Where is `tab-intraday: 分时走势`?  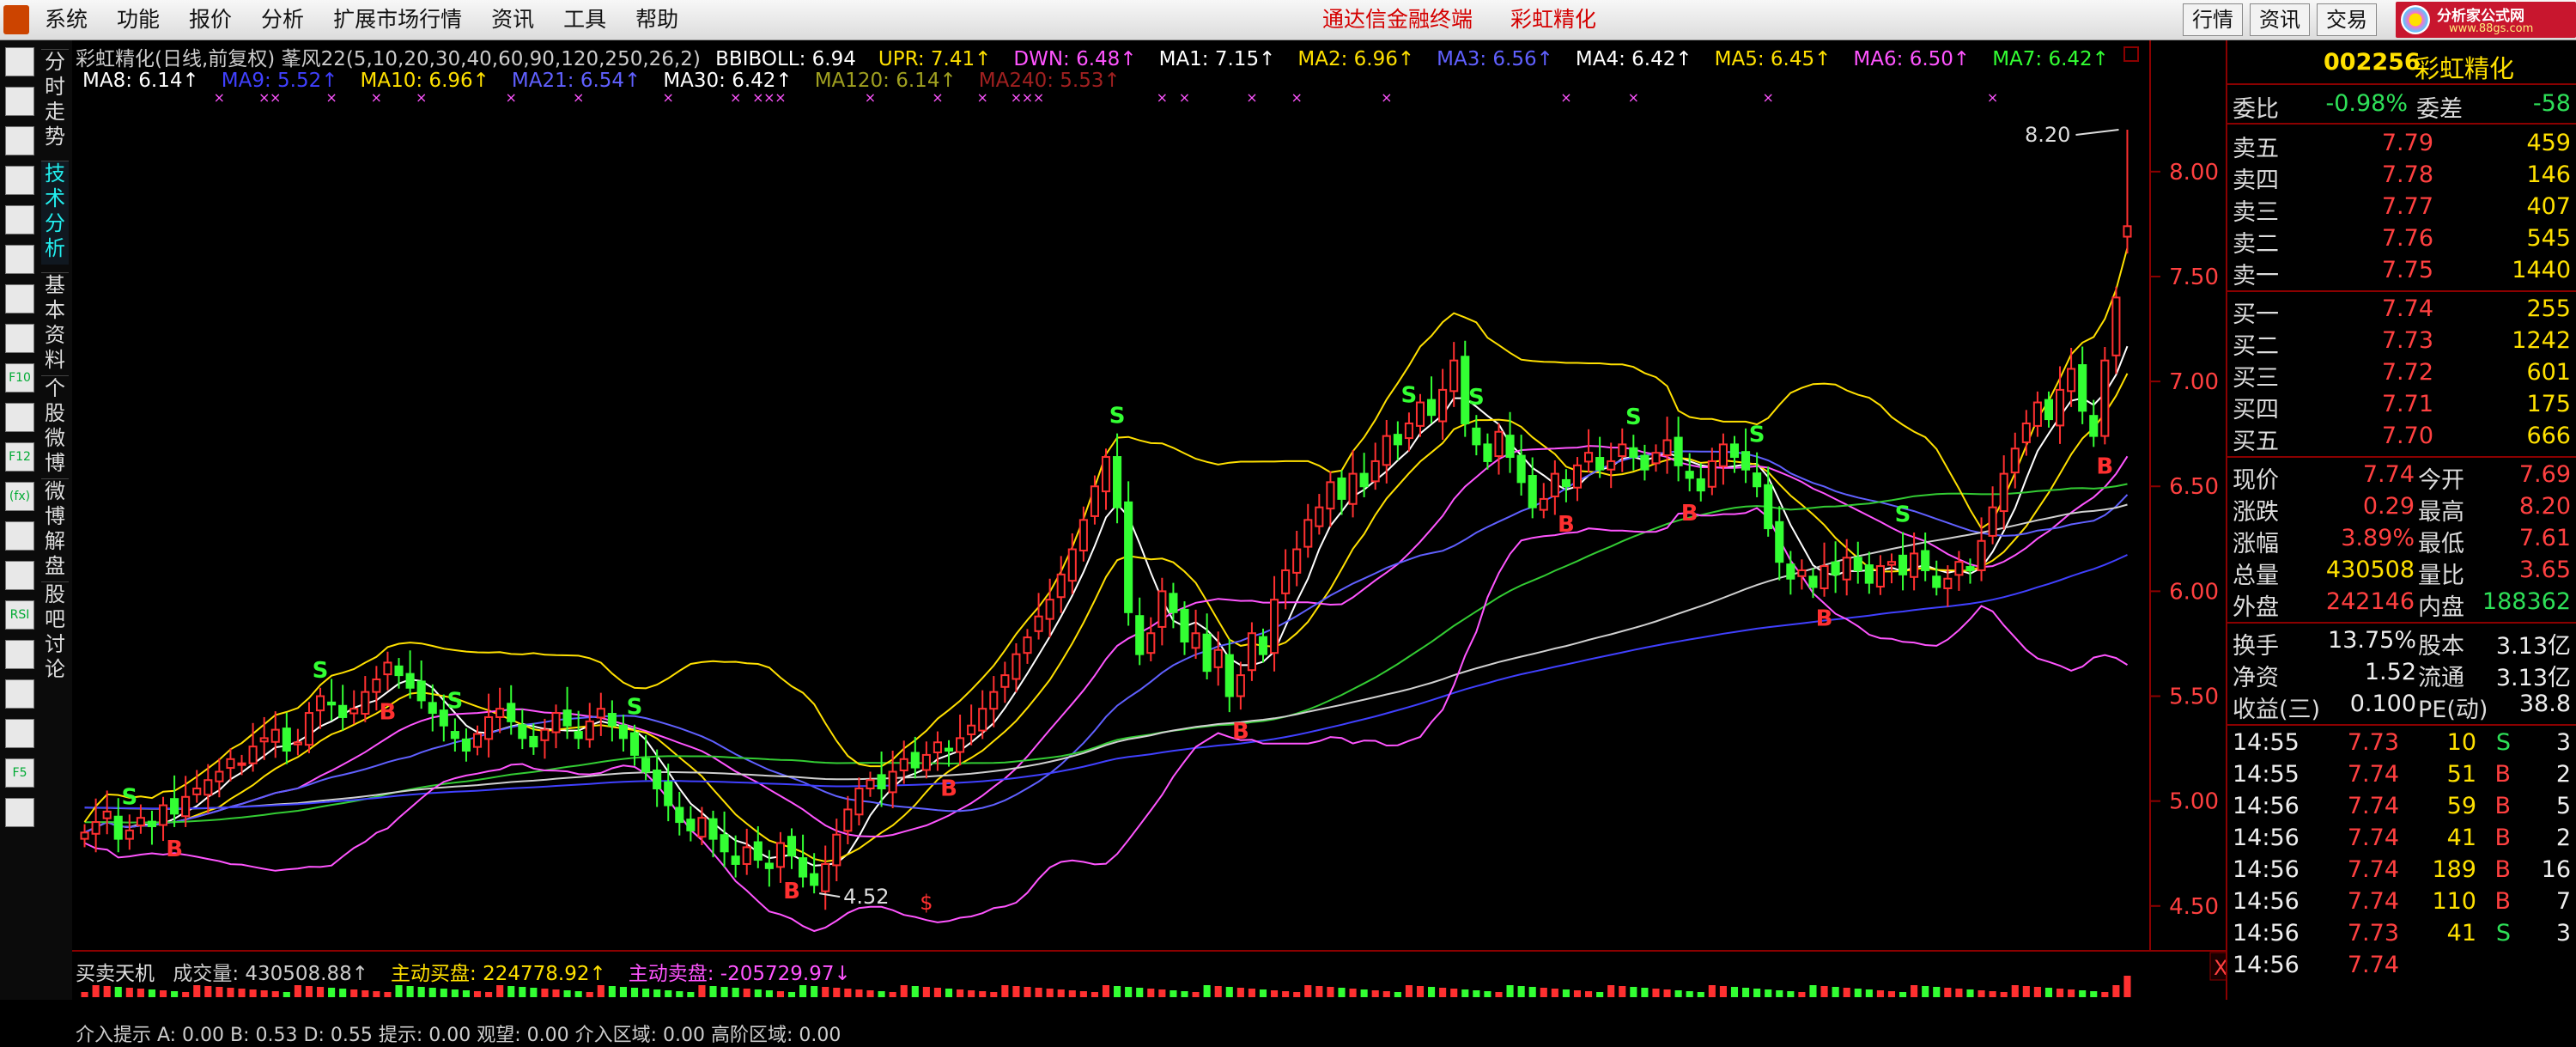
tab-intraday: 分时走势 is located at coordinates (55, 101).